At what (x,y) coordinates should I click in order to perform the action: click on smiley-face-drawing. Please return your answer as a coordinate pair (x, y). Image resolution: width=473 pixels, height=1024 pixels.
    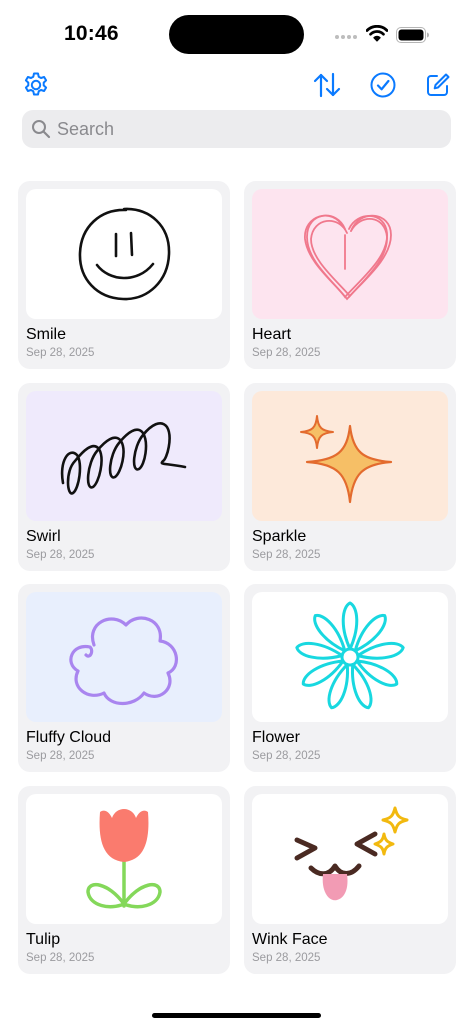
    Looking at the image, I should click on (124, 254).